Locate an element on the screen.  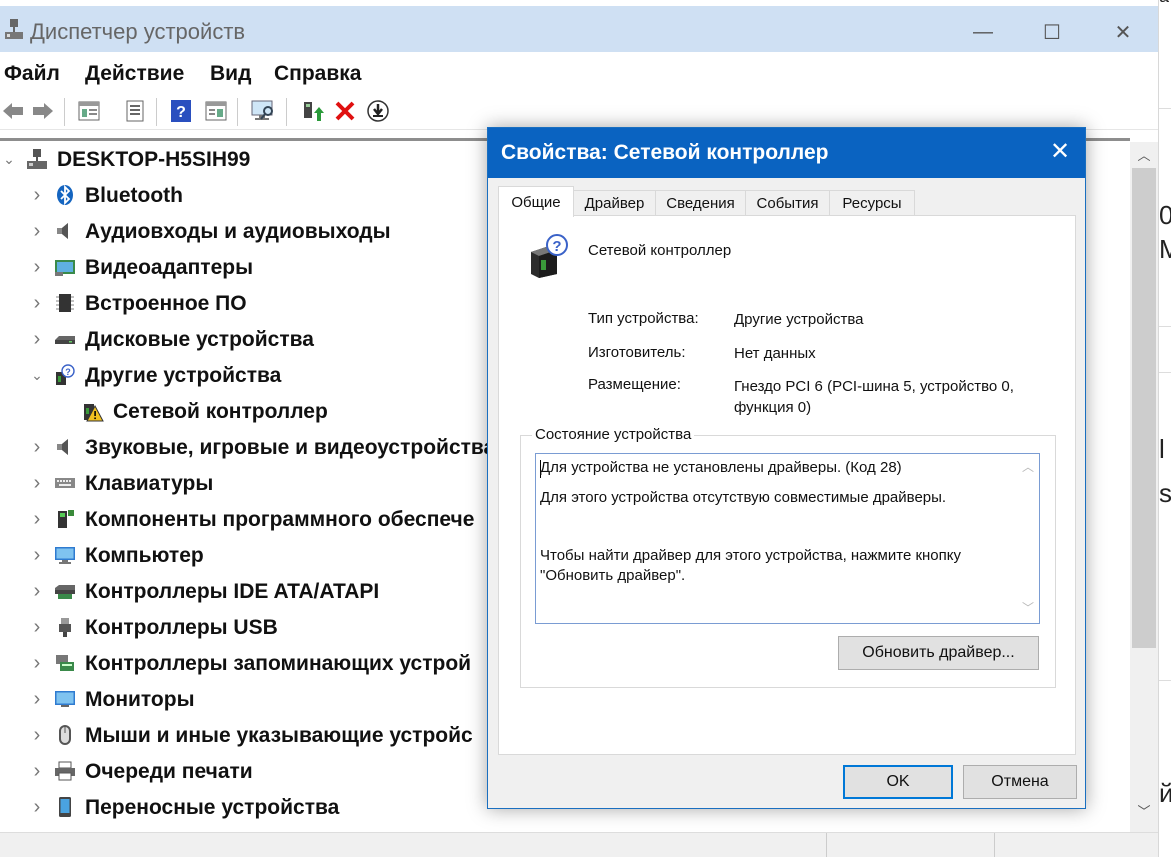
help-button: ? is located at coordinates (181, 111).